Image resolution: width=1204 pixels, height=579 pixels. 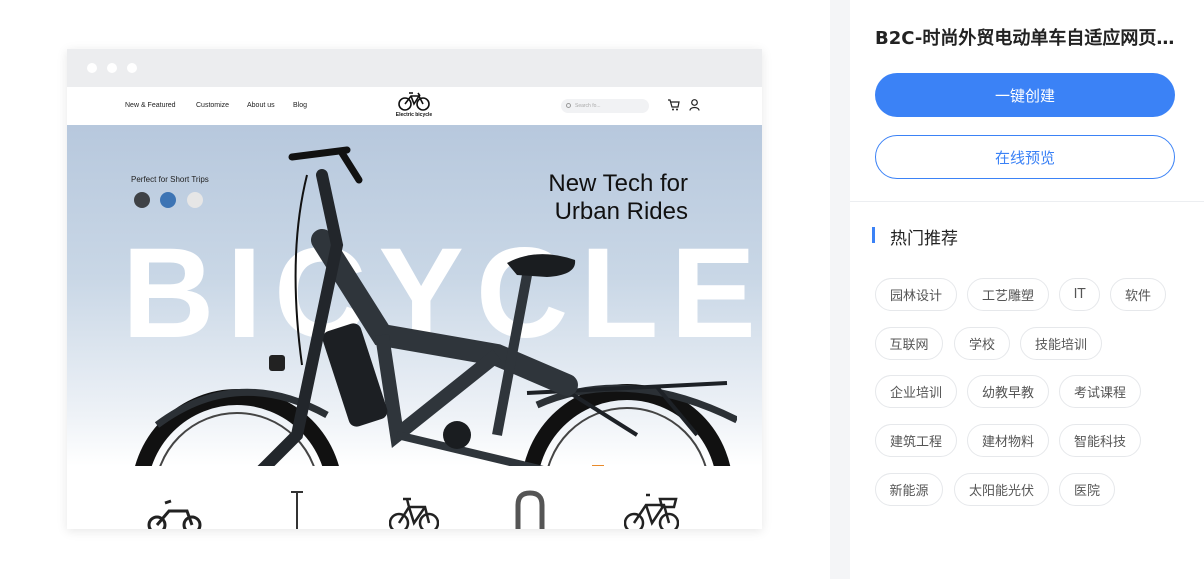 What do you see at coordinates (909, 343) in the screenshot?
I see `tag-item: 互联网` at bounding box center [909, 343].